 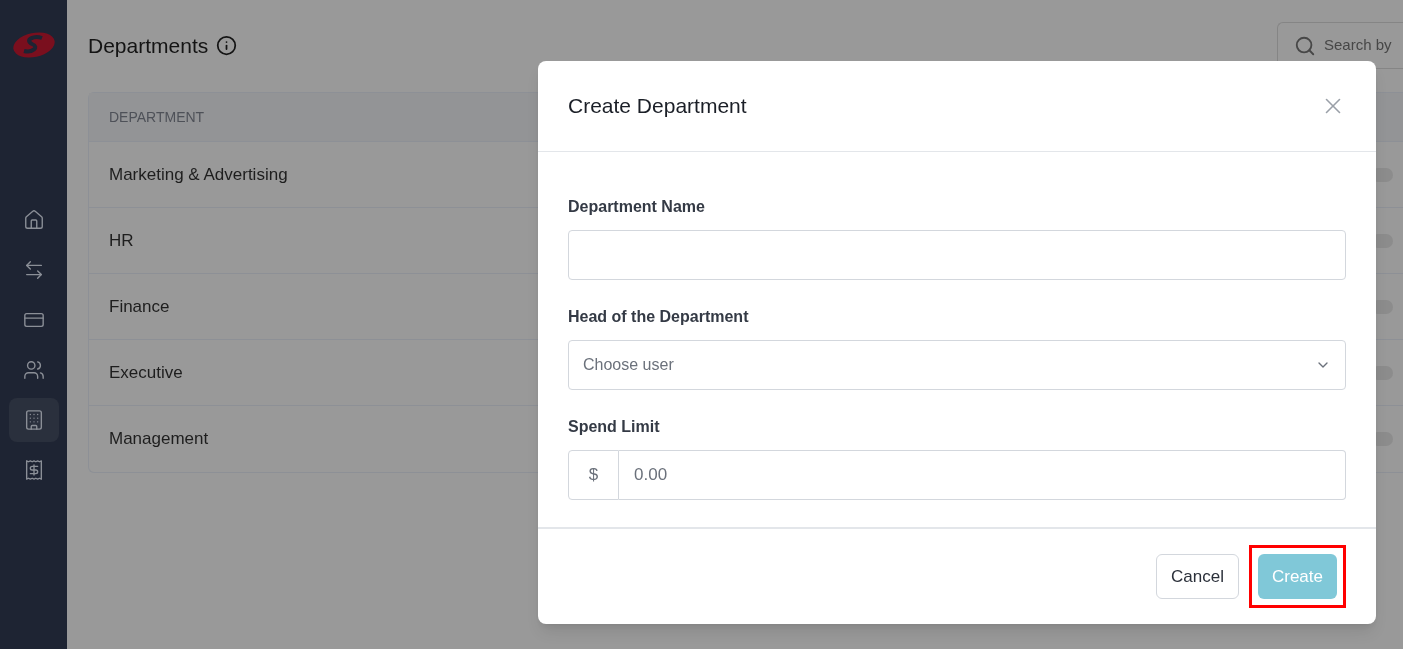 I want to click on department-name: Management, so click(x=159, y=439).